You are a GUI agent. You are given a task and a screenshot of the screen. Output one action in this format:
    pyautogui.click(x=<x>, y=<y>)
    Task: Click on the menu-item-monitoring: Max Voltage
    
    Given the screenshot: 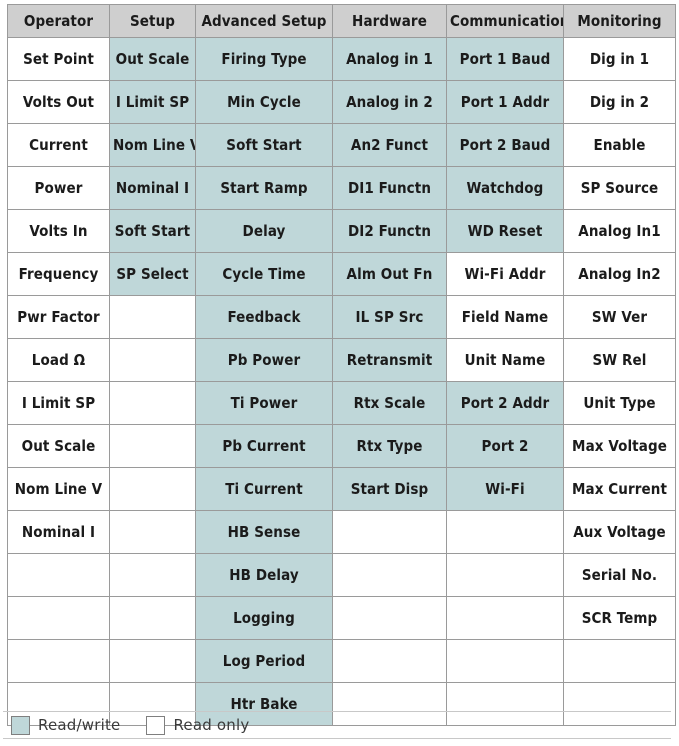 What is the action you would take?
    pyautogui.click(x=619, y=446)
    